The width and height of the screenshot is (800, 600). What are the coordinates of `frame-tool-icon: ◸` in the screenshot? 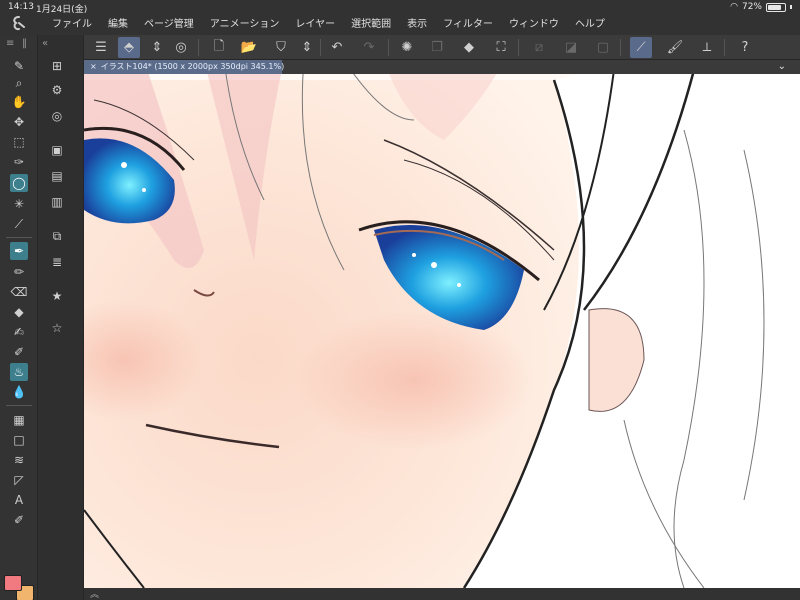 It's located at (19, 480).